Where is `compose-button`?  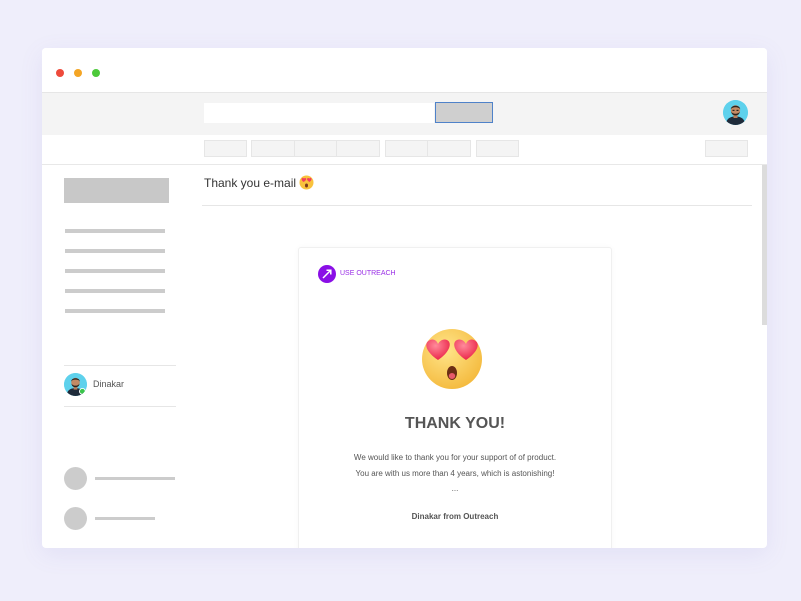
compose-button is located at coordinates (116, 190).